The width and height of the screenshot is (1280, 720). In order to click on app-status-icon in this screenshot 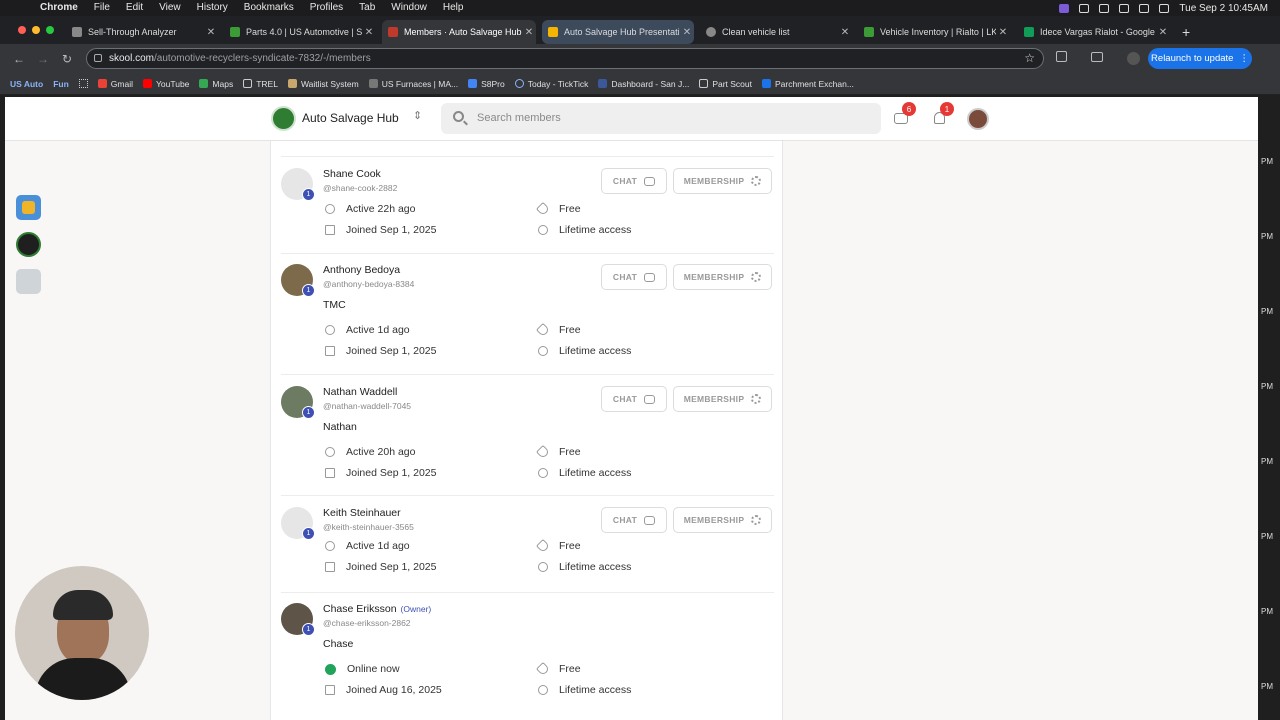, I will do `click(1084, 8)`.